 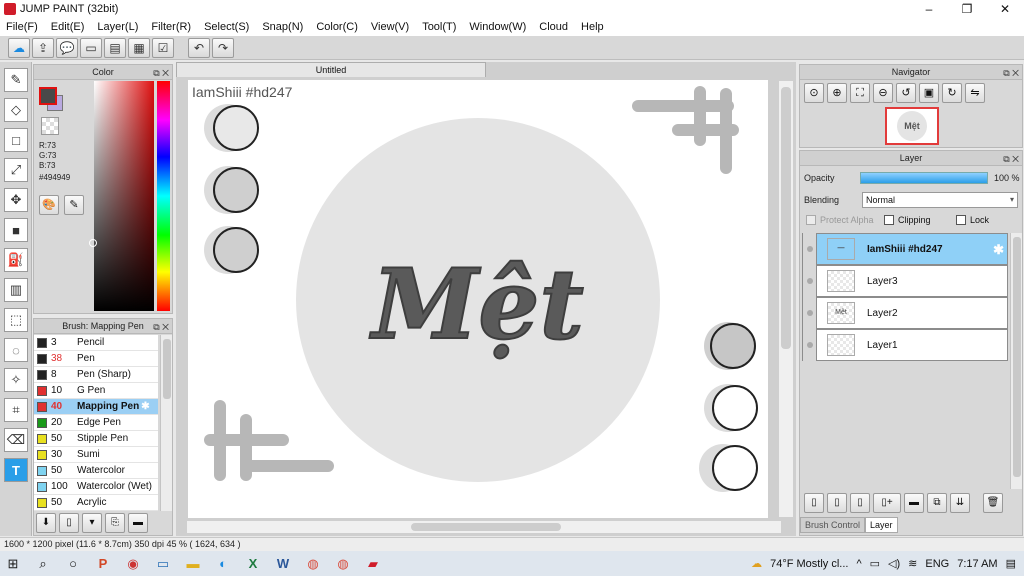 What do you see at coordinates (929, 9) in the screenshot?
I see `minimize-button: –` at bounding box center [929, 9].